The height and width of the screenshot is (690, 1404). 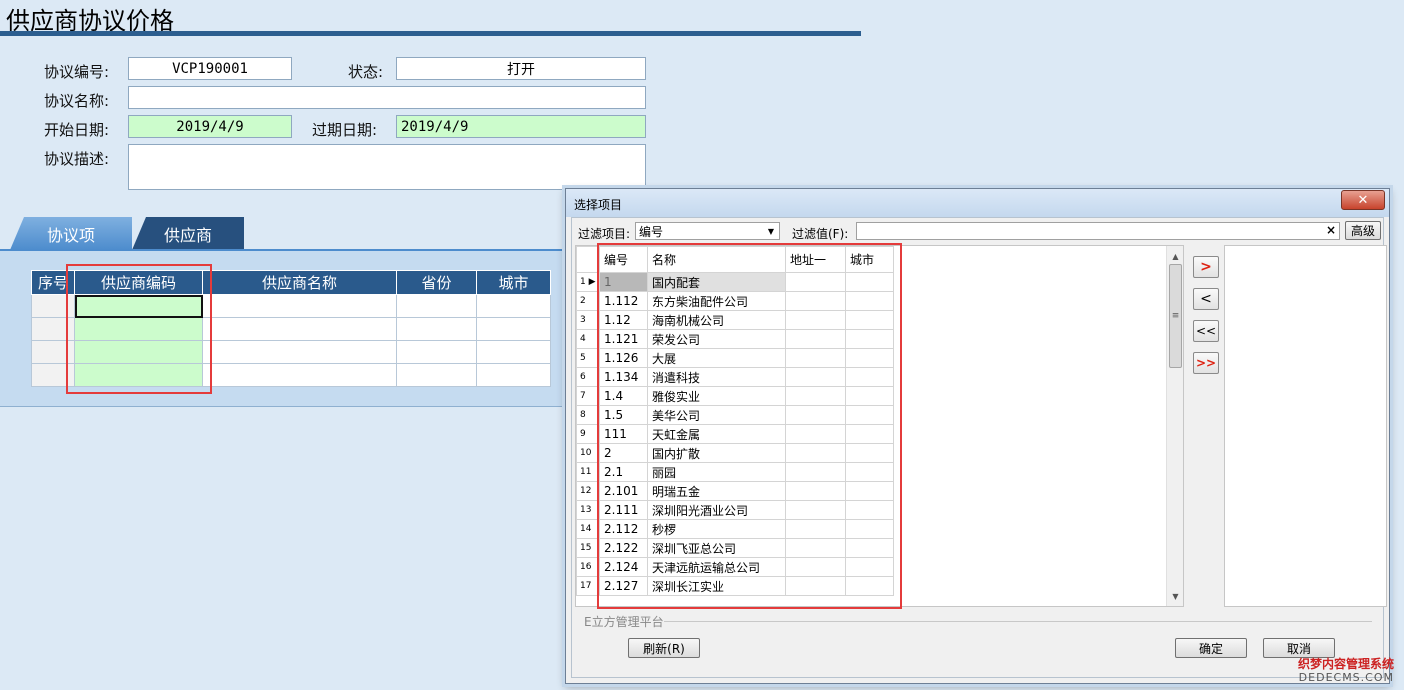 I want to click on scroll-thumb: ≡, so click(x=1175, y=316).